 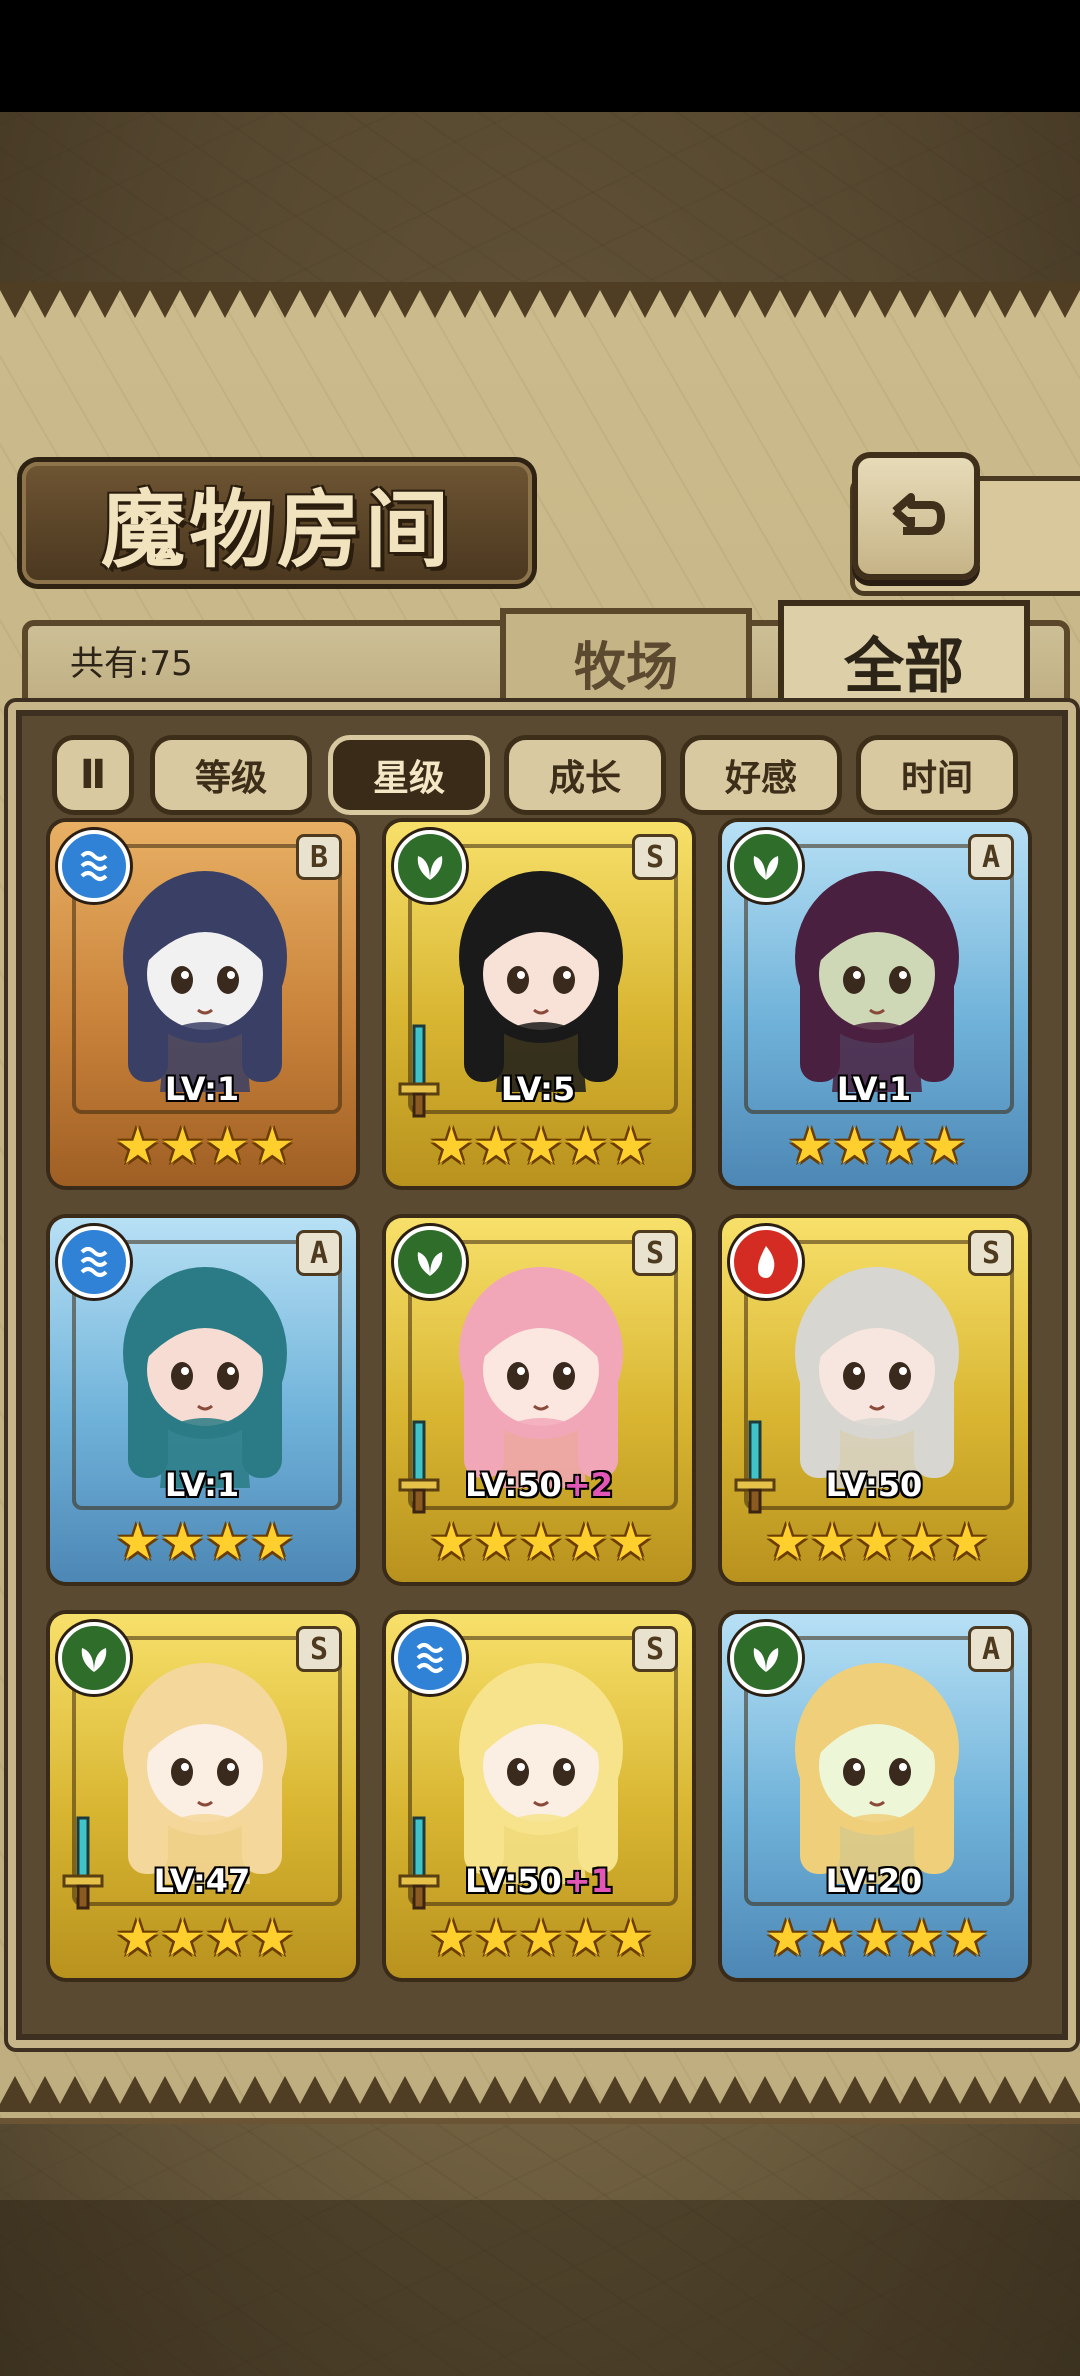 I want to click on title-plate: 魔物房间, so click(x=277, y=523).